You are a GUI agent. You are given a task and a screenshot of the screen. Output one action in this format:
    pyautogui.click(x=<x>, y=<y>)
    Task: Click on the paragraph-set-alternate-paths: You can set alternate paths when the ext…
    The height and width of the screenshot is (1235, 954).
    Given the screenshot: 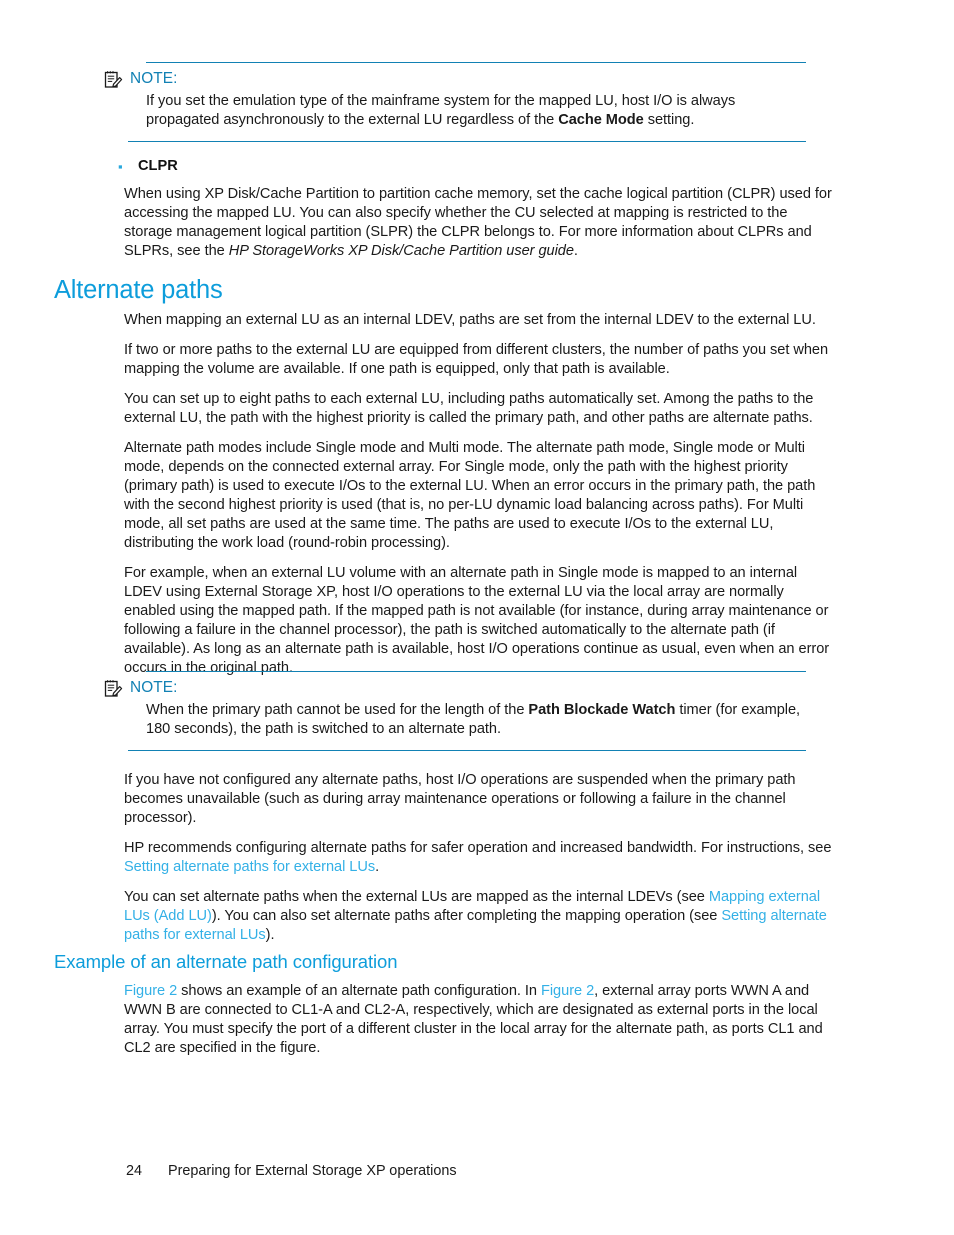 What is the action you would take?
    pyautogui.click(x=480, y=916)
    